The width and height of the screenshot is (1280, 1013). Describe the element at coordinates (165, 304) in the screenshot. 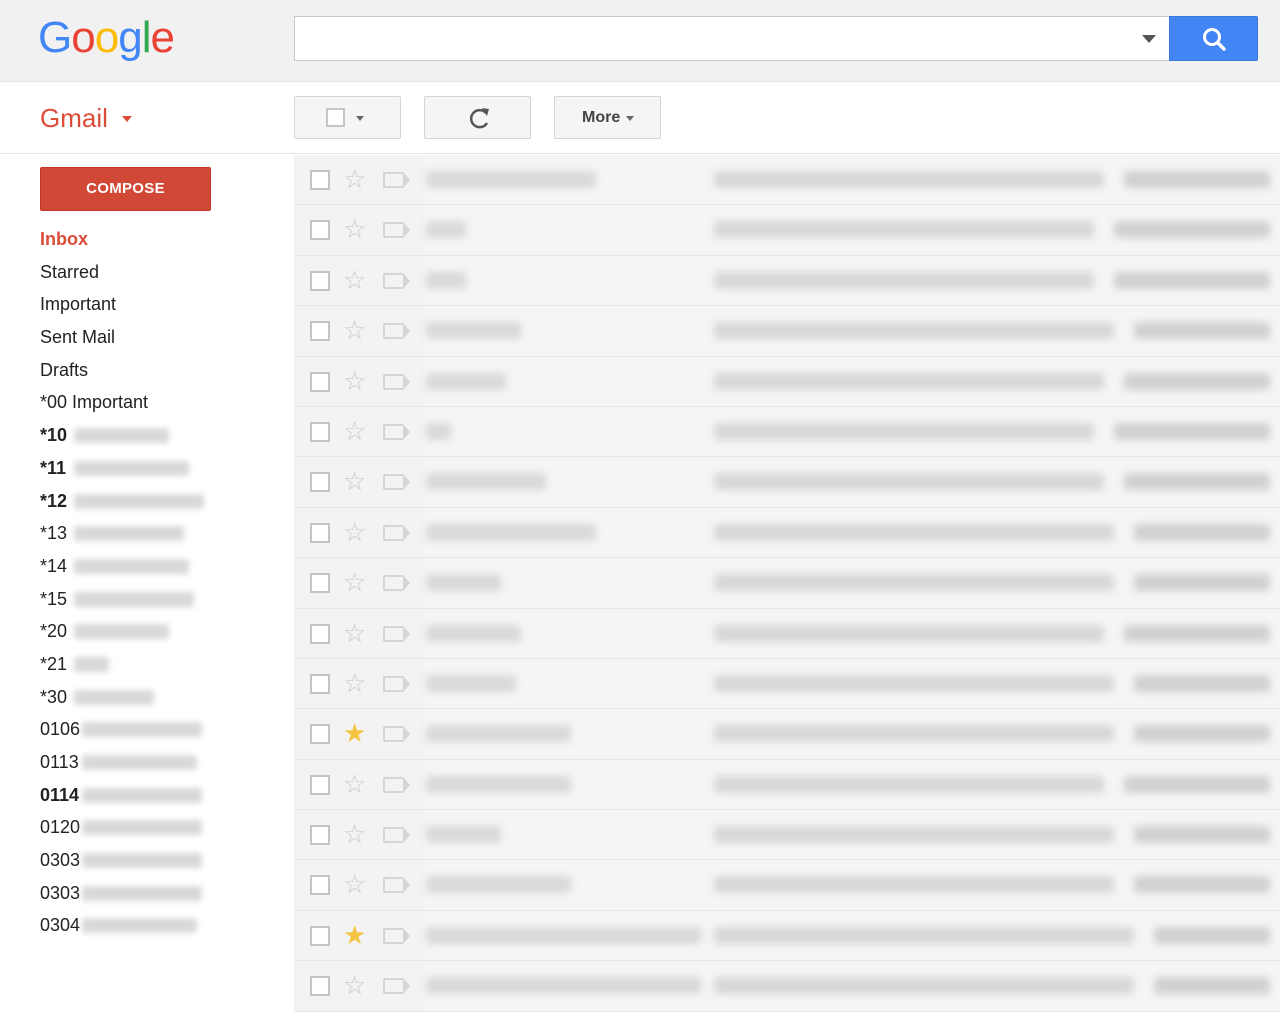

I see `sidebar-item: Important` at that location.